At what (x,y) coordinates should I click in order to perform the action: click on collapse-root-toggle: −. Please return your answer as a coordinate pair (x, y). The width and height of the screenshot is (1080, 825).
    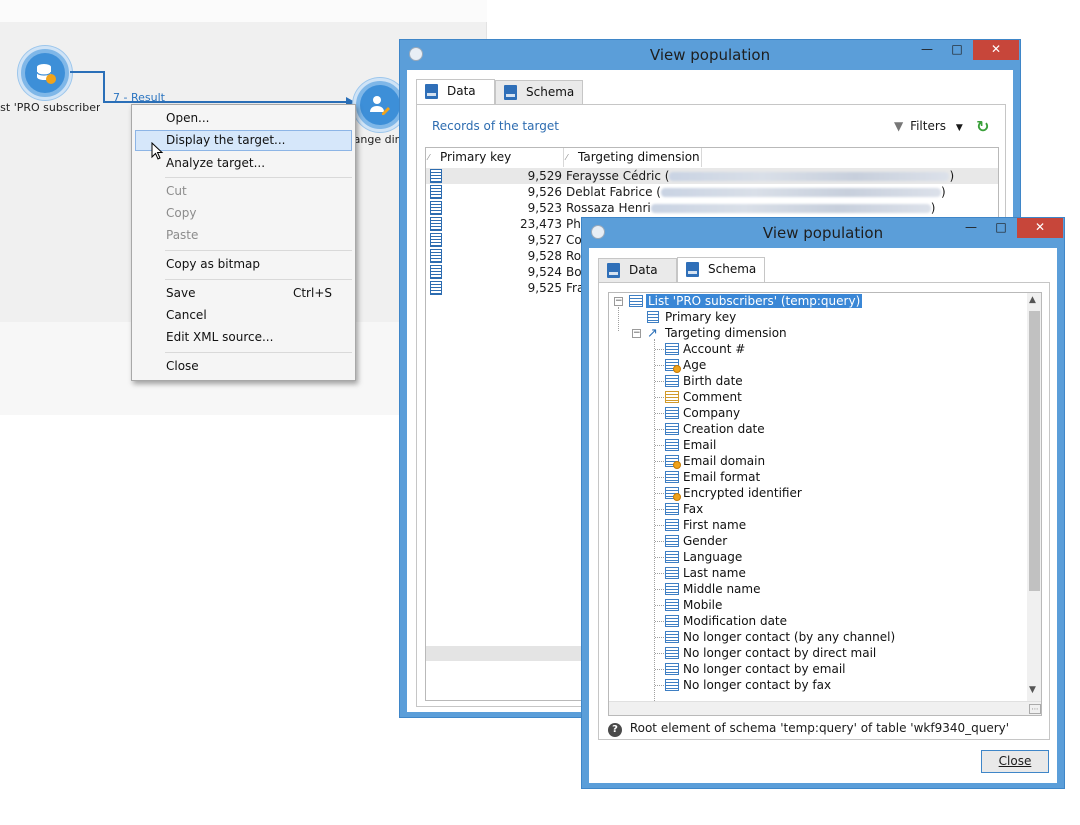
    Looking at the image, I should click on (618, 301).